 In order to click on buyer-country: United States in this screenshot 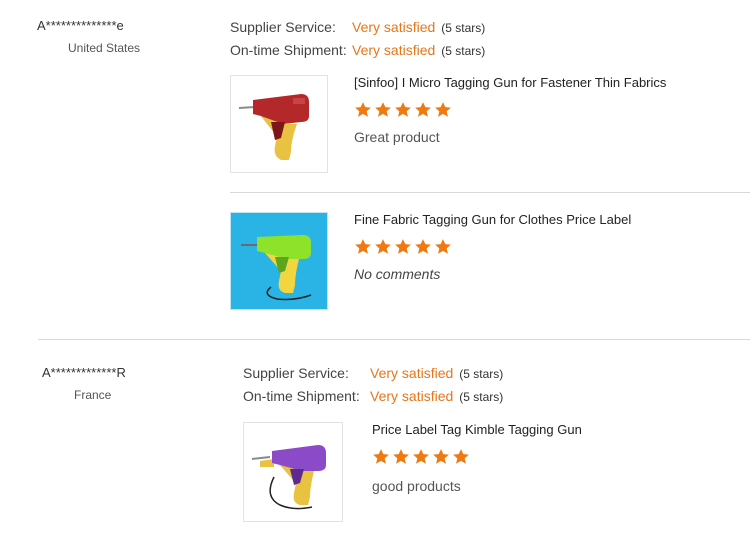, I will do `click(104, 48)`.